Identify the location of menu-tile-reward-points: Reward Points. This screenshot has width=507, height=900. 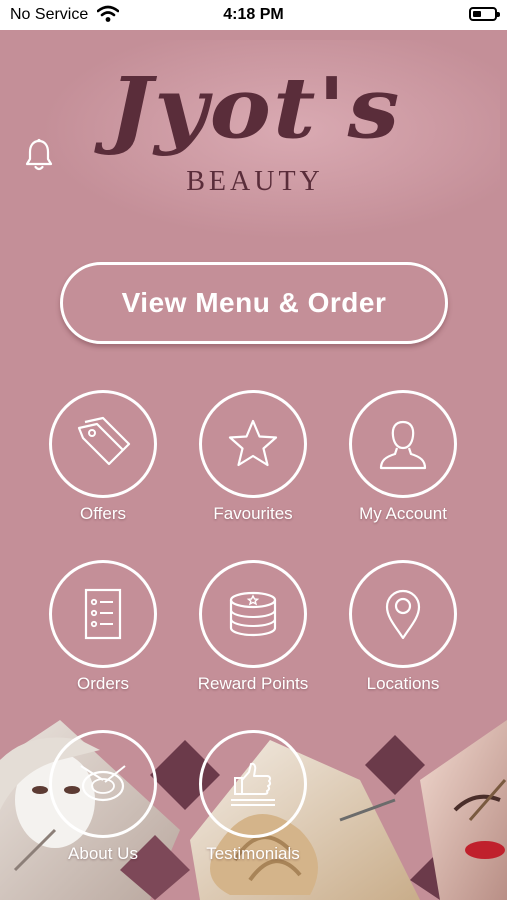
(253, 627).